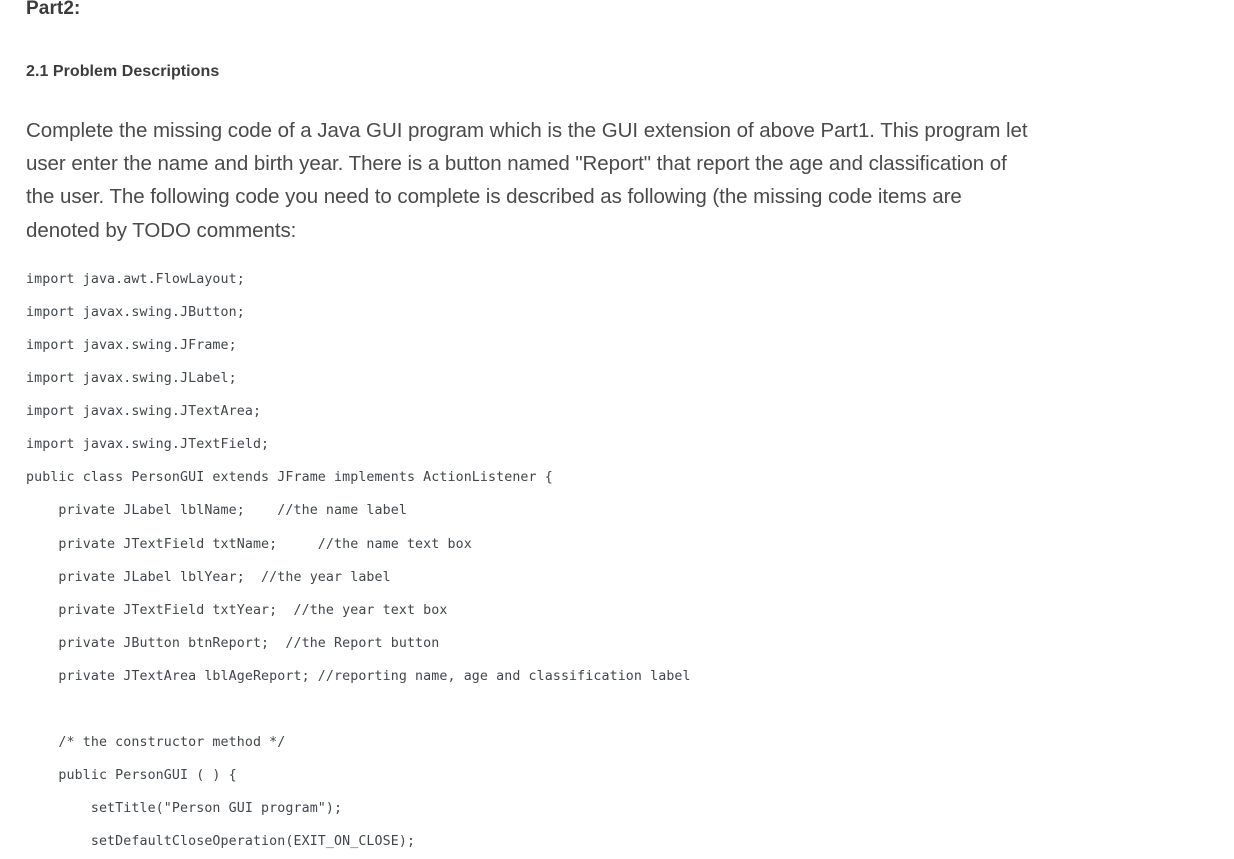  What do you see at coordinates (156, 743) in the screenshot?
I see `code-line: /* the constructor method */` at bounding box center [156, 743].